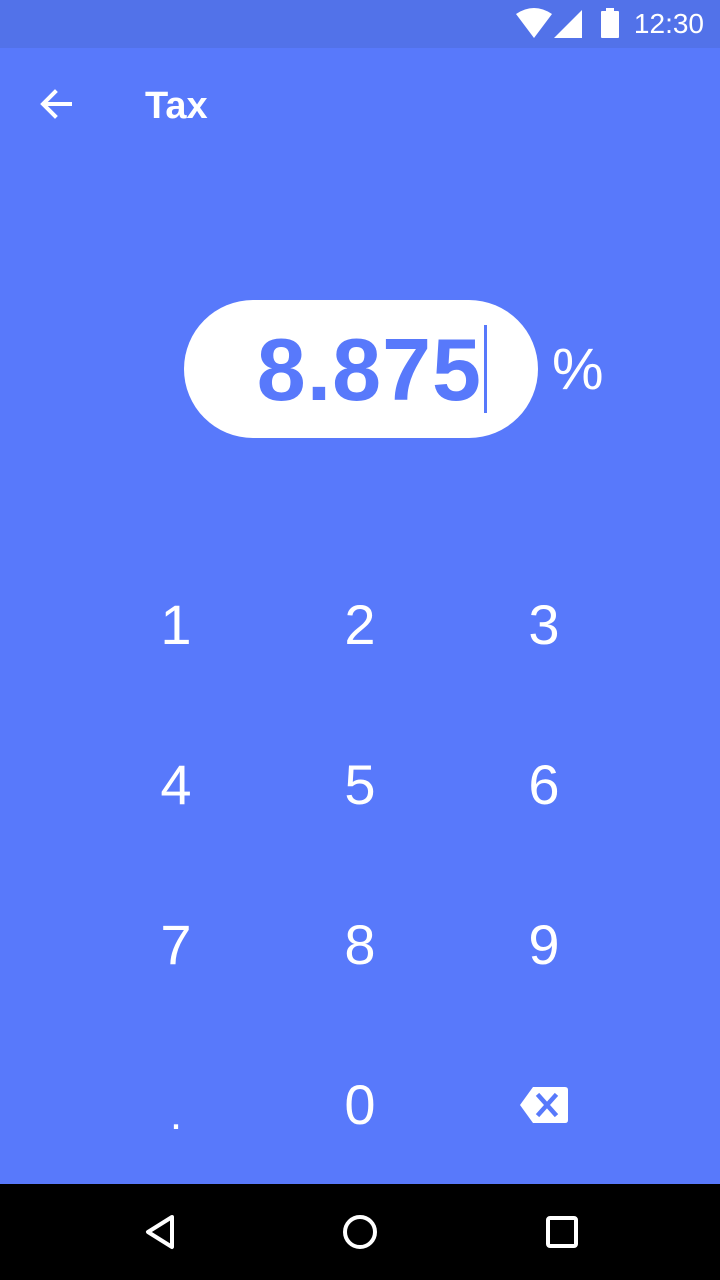 The height and width of the screenshot is (1280, 720). Describe the element at coordinates (668, 23) in the screenshot. I see `status-time: 12:30` at that location.